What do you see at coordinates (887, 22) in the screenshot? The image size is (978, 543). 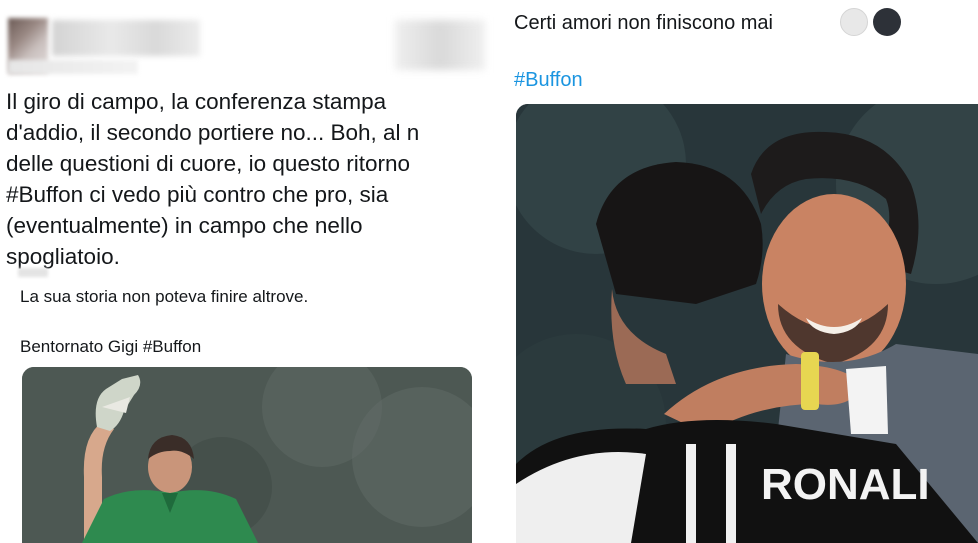 I see `black-circle-emoji-icon` at bounding box center [887, 22].